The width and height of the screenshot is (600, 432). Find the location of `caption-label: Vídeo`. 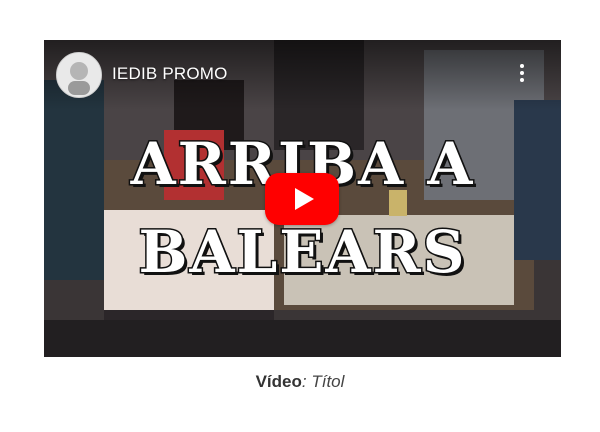

caption-label: Vídeo is located at coordinates (278, 381).